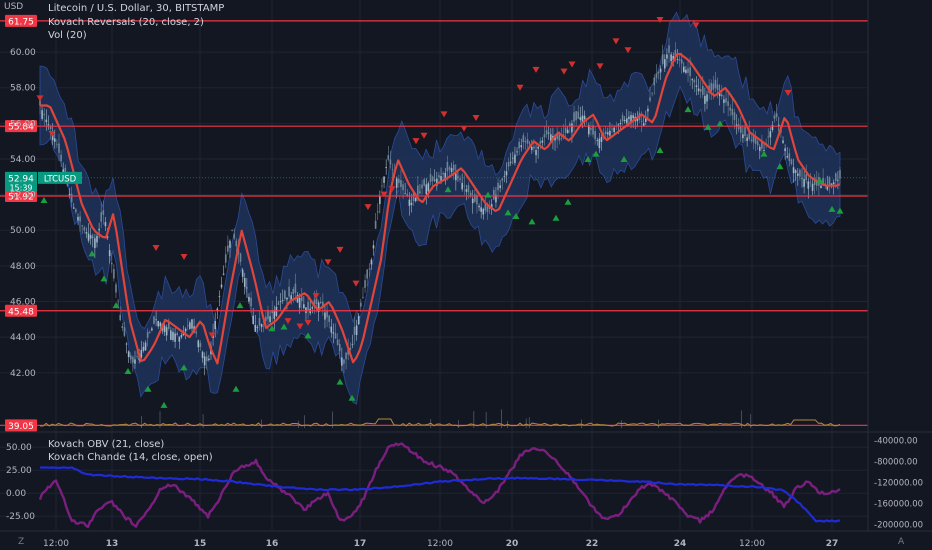  What do you see at coordinates (126, 22) in the screenshot?
I see `indicator-kovach-reversals: Kovach Reversals (20, close, 2)` at bounding box center [126, 22].